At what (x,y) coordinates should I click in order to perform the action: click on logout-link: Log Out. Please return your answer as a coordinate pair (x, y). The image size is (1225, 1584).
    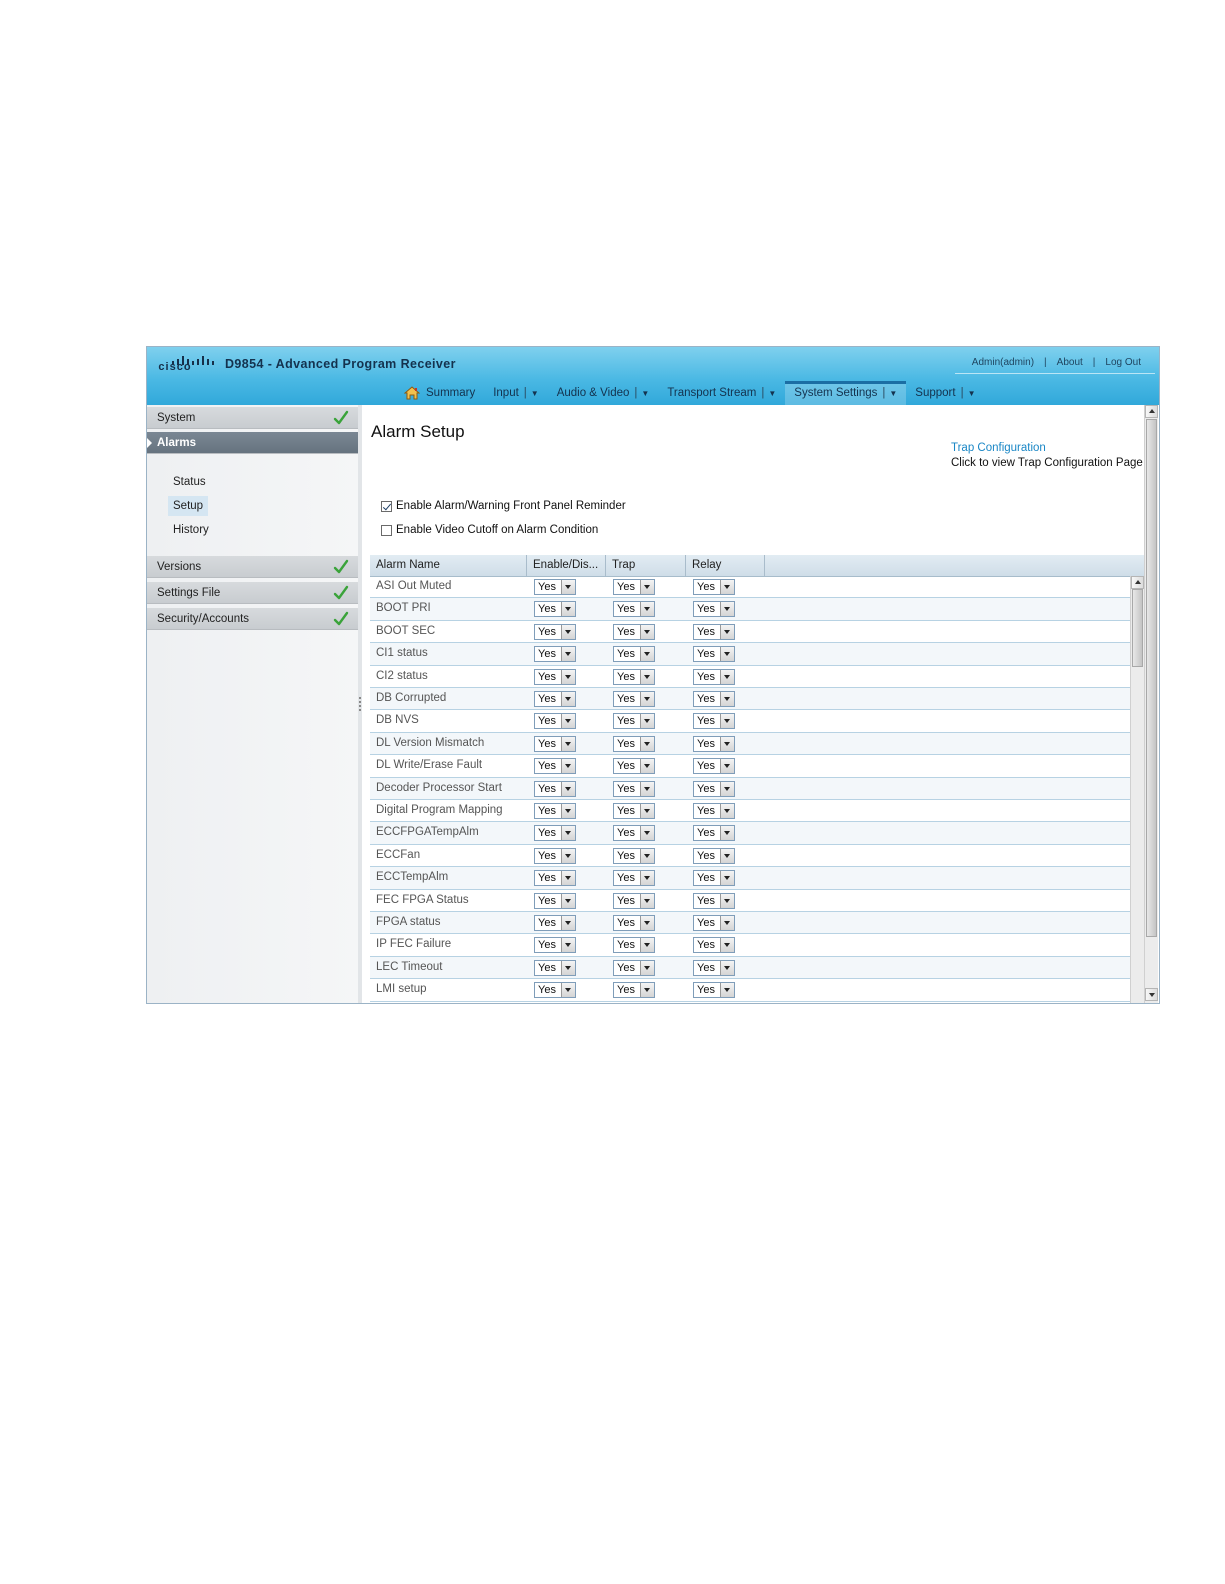
    Looking at the image, I should click on (1123, 362).